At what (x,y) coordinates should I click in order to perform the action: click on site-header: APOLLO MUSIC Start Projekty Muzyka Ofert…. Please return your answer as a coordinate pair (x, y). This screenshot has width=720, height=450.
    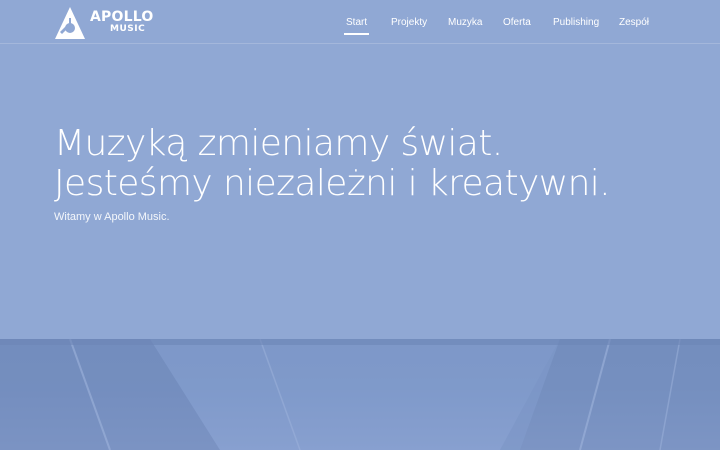
    Looking at the image, I should click on (360, 22).